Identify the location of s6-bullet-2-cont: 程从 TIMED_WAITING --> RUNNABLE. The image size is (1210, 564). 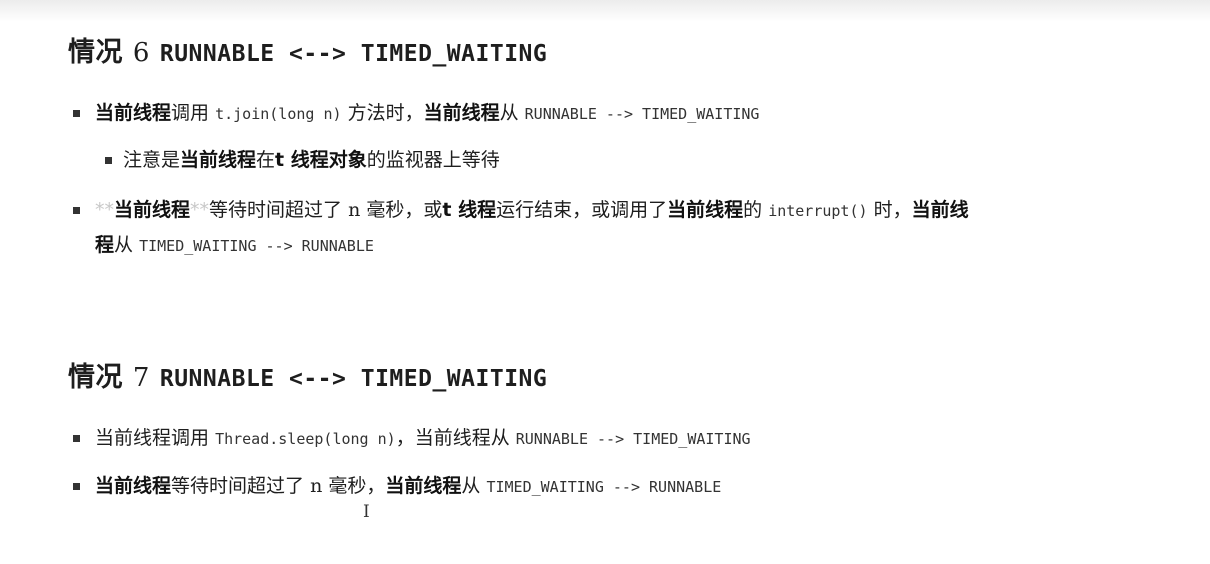
(234, 245).